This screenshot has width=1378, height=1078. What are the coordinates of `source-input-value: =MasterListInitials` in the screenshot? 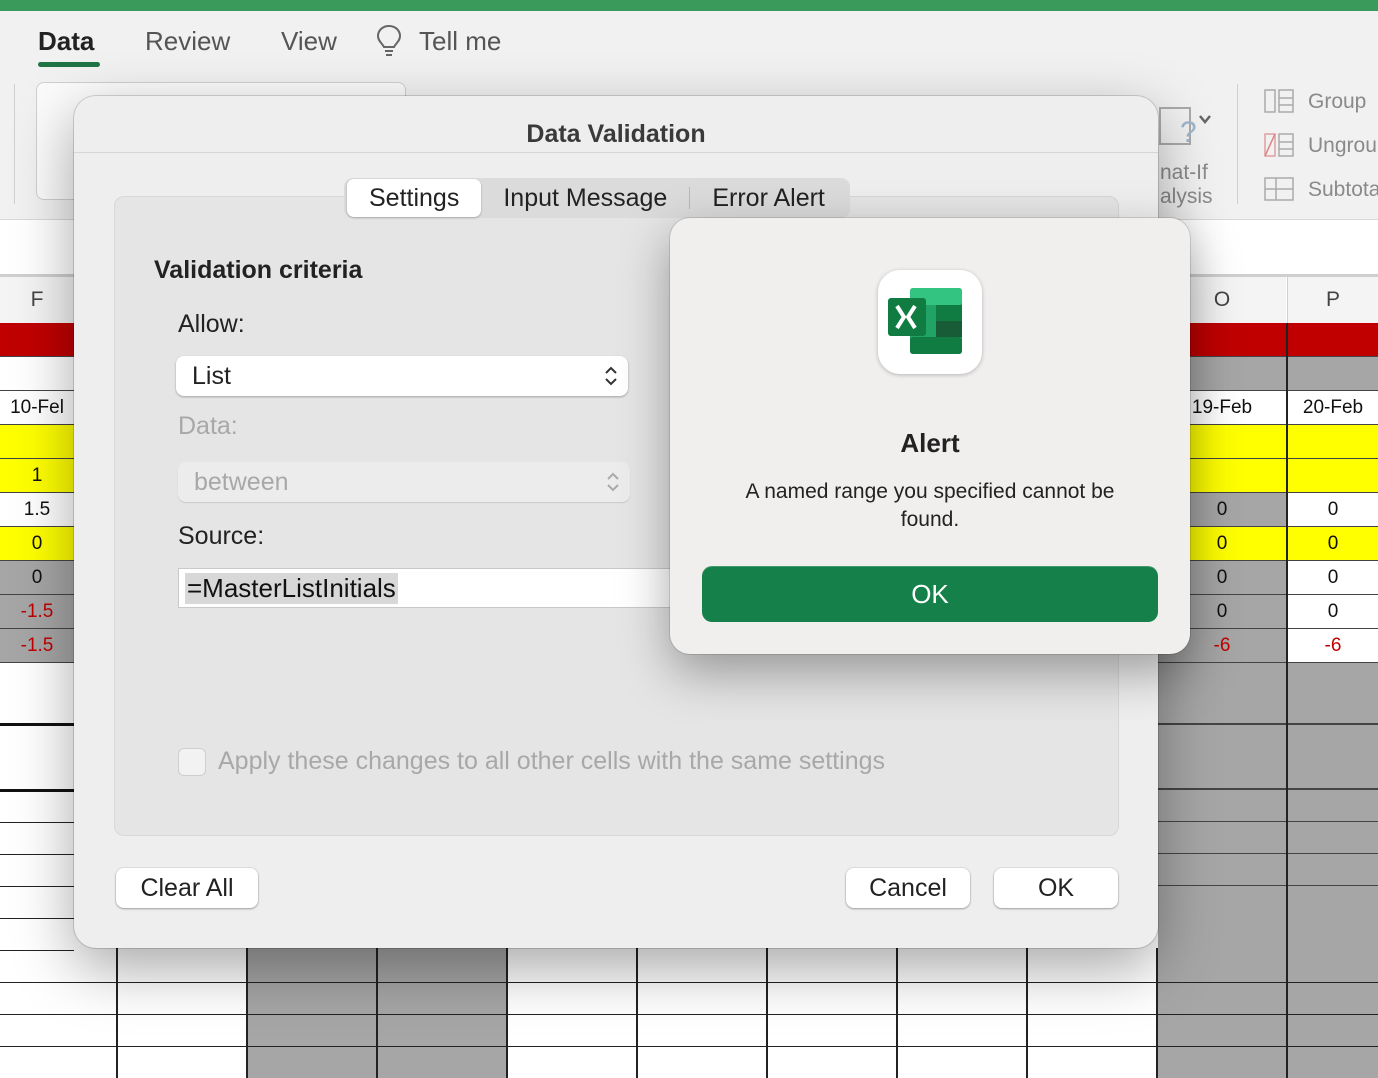 It's located at (291, 588).